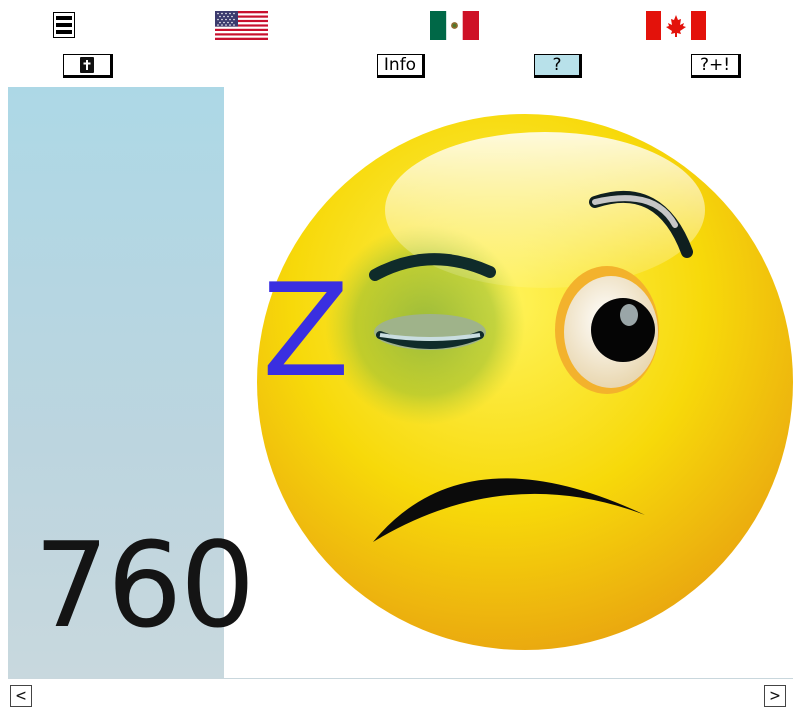  What do you see at coordinates (716, 66) in the screenshot?
I see `more-help-button: ?+!` at bounding box center [716, 66].